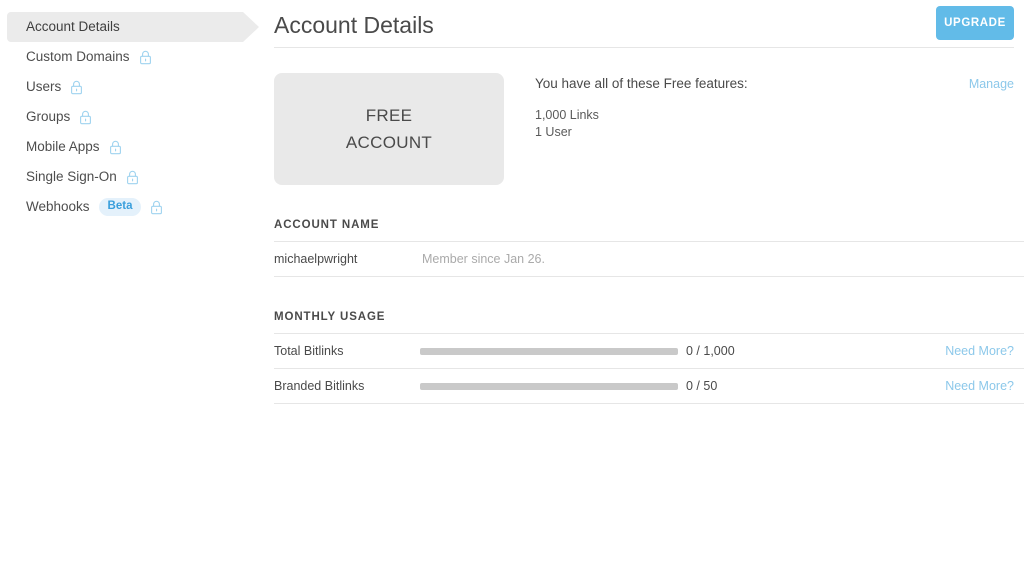 This screenshot has height=573, width=1024. I want to click on manage-link: Manage, so click(991, 84).